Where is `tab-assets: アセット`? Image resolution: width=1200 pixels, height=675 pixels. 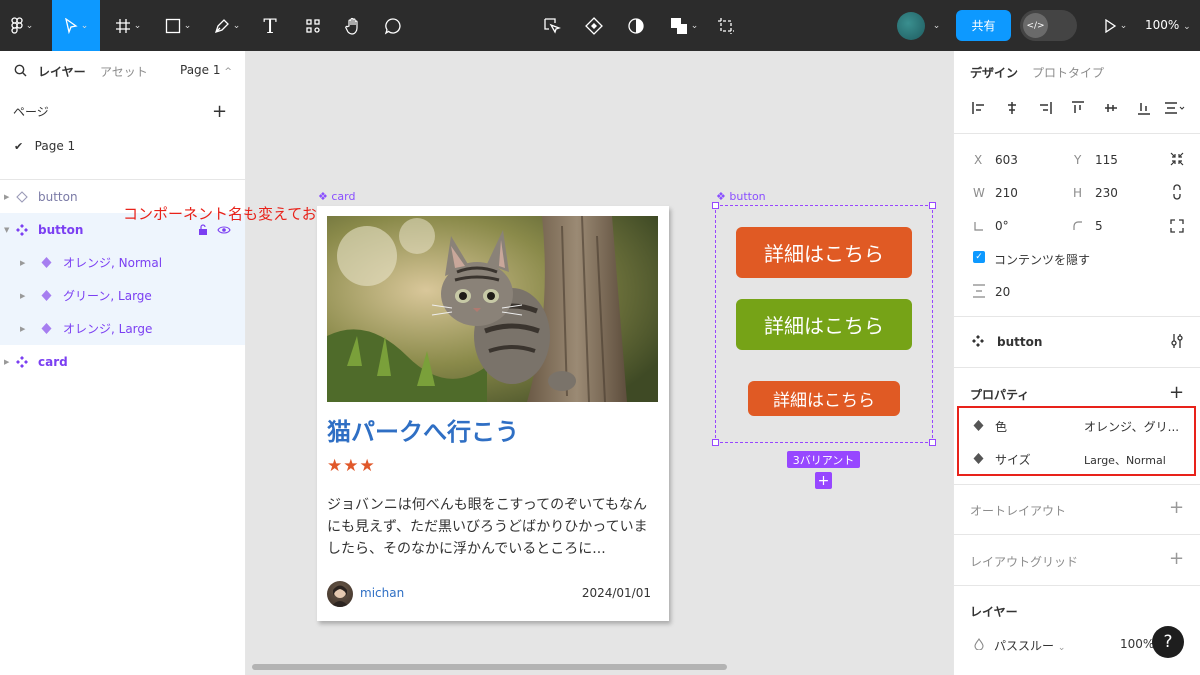
tab-assets: アセット is located at coordinates (124, 71).